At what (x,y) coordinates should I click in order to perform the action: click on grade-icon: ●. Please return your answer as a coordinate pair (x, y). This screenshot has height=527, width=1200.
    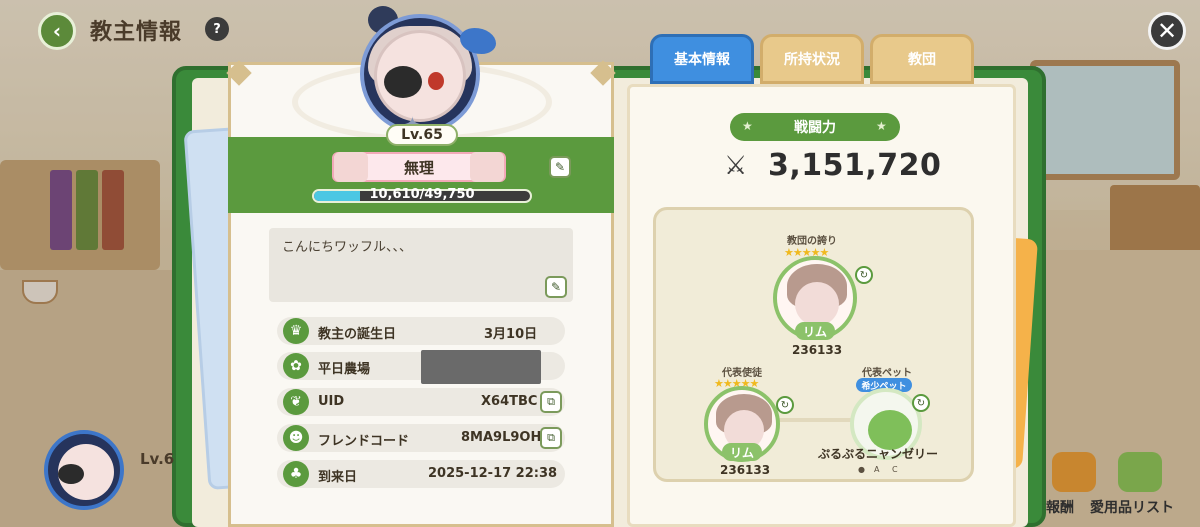
    Looking at the image, I should click on (861, 469).